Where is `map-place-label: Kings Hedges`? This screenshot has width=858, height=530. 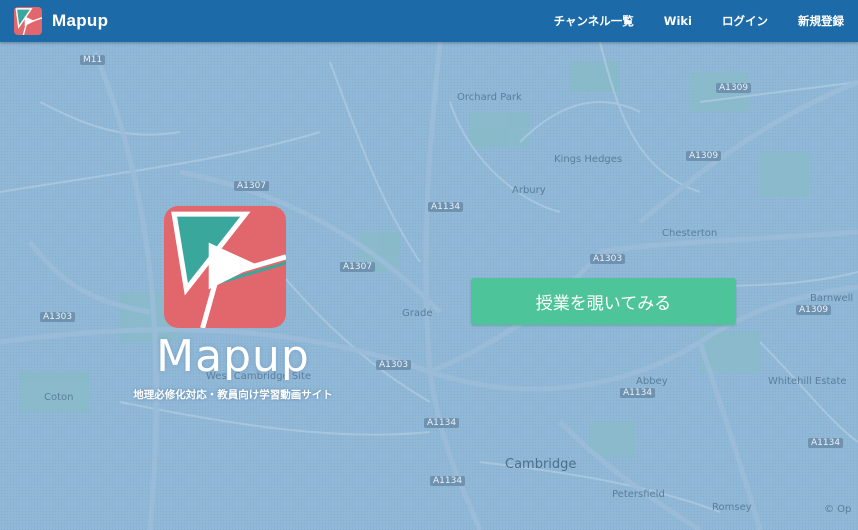
map-place-label: Kings Hedges is located at coordinates (588, 159).